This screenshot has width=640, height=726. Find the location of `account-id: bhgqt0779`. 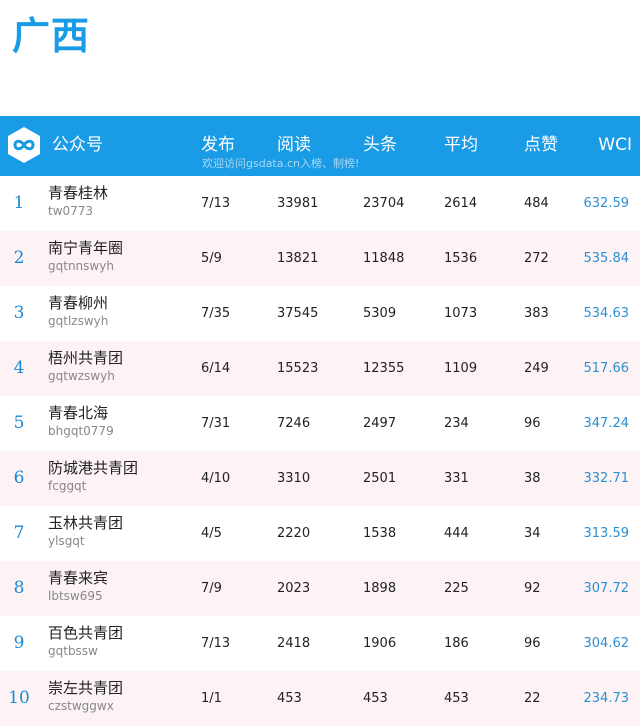

account-id: bhgqt0779 is located at coordinates (81, 431).